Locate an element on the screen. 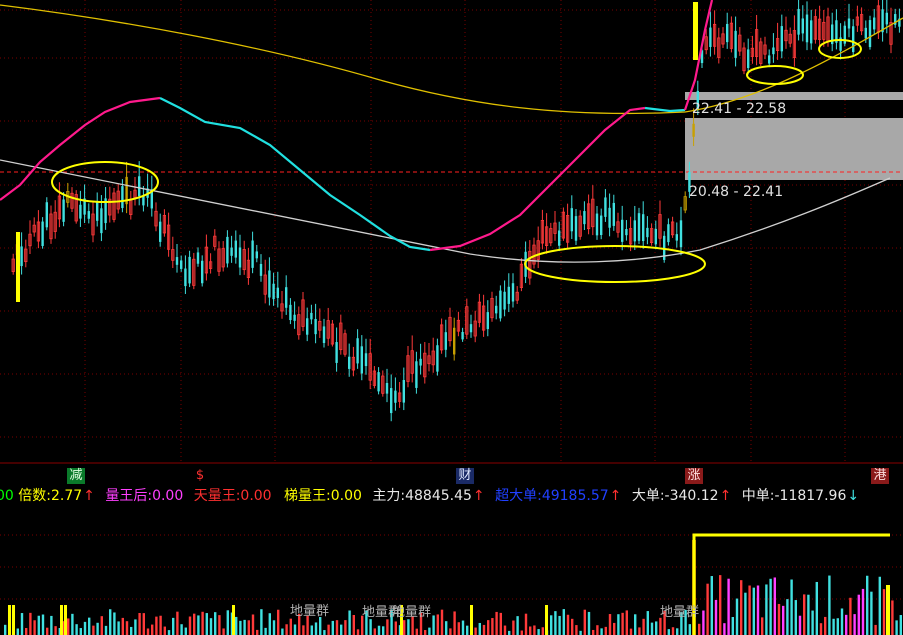  indicator-value: 0.00 is located at coordinates (346, 496).